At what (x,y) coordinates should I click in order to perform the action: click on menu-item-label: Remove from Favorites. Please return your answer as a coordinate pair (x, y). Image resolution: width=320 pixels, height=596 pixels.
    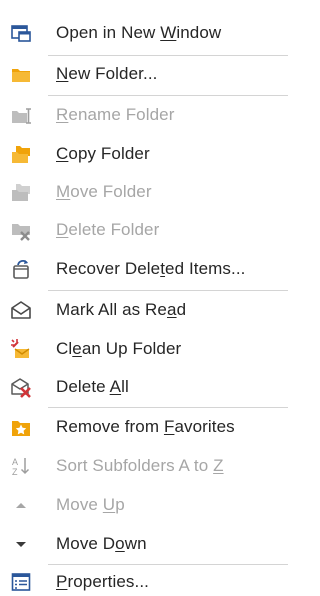
    Looking at the image, I should click on (145, 426).